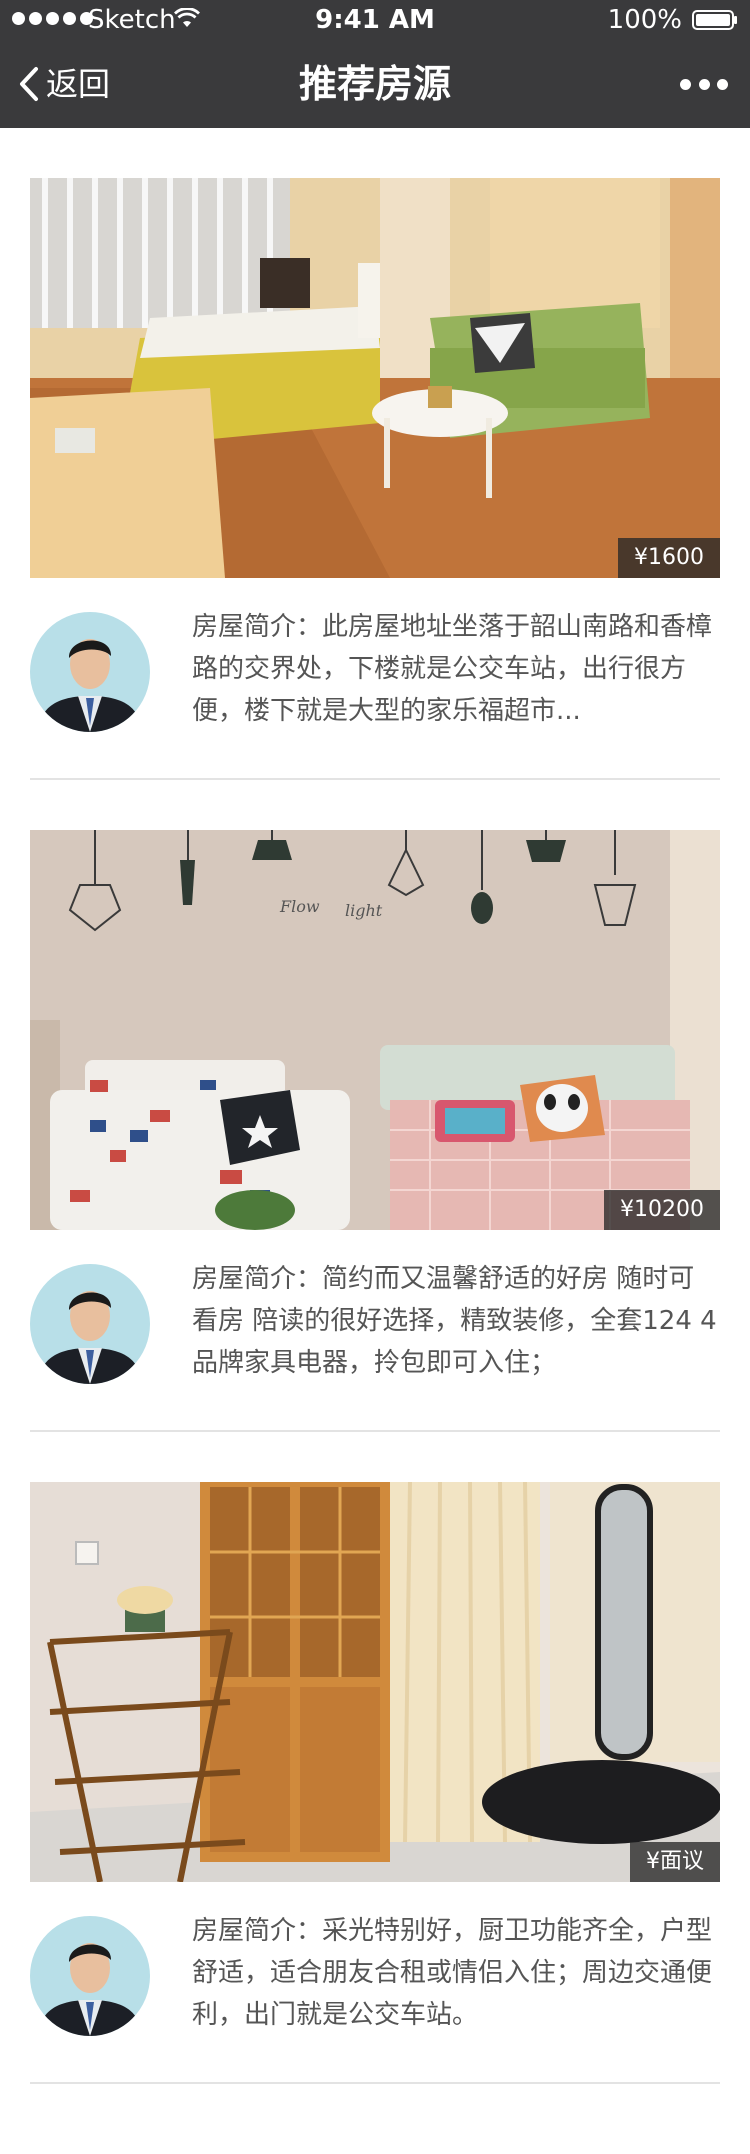 This screenshot has width=750, height=2154. Describe the element at coordinates (714, 20) in the screenshot. I see `battery-icon` at that location.